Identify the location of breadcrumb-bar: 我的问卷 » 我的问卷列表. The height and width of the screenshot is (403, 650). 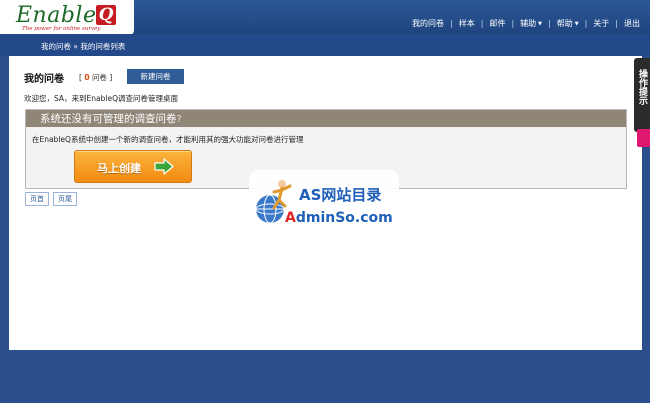
(325, 45).